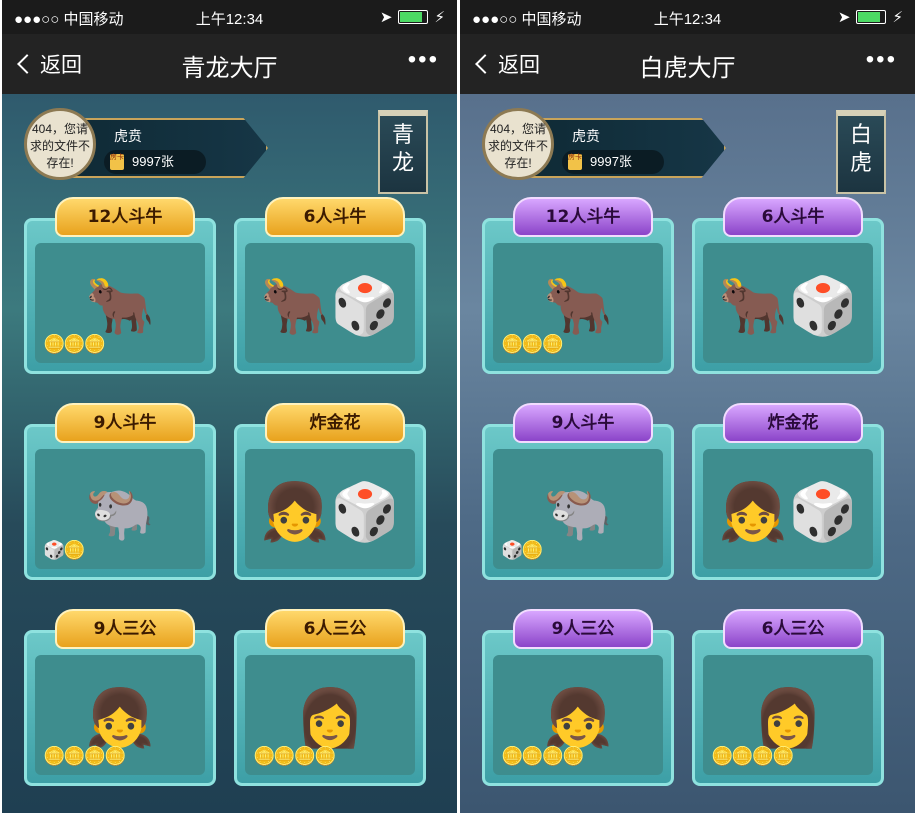 The image size is (915, 813). What do you see at coordinates (402, 163) in the screenshot?
I see `hall-tag-char-2: 龙` at bounding box center [402, 163].